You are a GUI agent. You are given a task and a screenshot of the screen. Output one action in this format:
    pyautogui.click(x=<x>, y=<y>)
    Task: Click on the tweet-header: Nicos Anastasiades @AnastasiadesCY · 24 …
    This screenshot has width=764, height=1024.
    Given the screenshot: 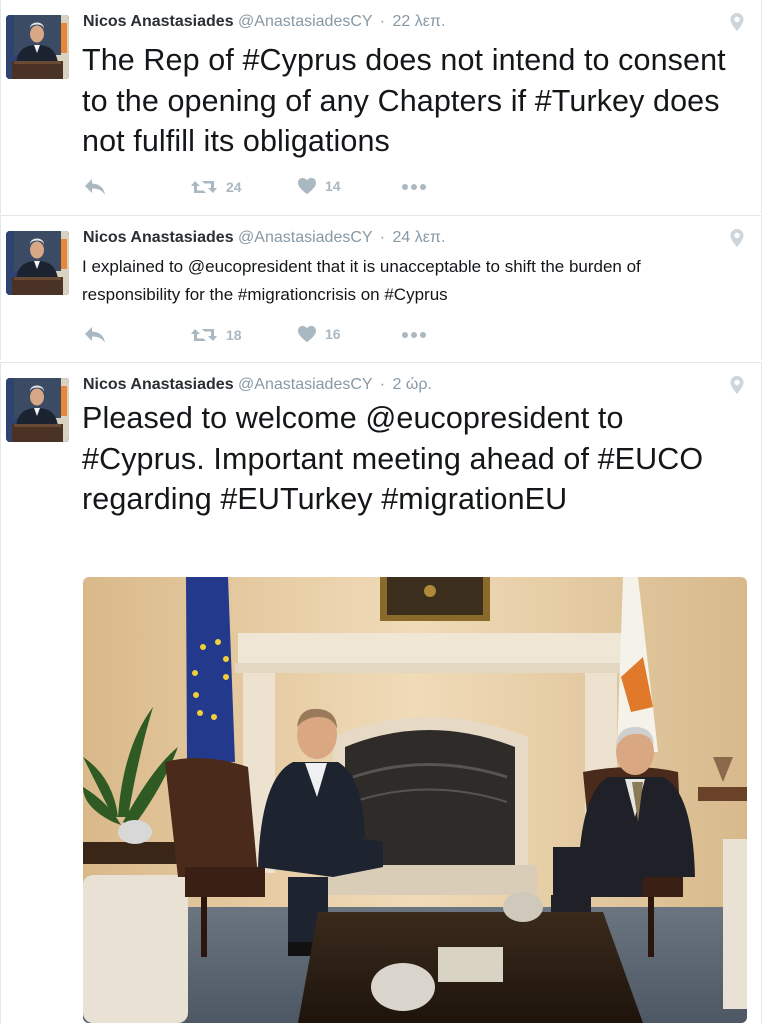 What is the action you would take?
    pyautogui.click(x=264, y=238)
    